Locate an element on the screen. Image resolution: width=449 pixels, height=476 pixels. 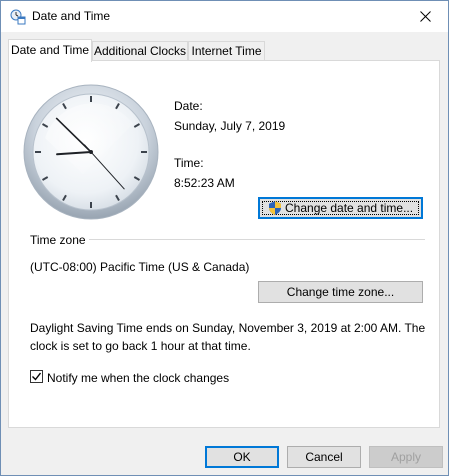
clock-center-pin is located at coordinates (91, 152).